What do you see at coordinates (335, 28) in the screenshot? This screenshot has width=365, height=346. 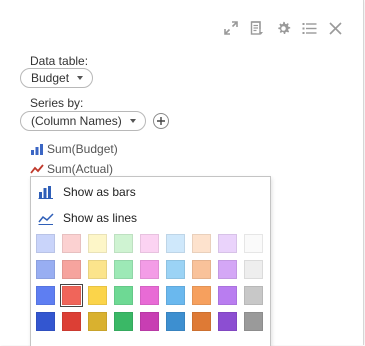 I see `close-icon` at bounding box center [335, 28].